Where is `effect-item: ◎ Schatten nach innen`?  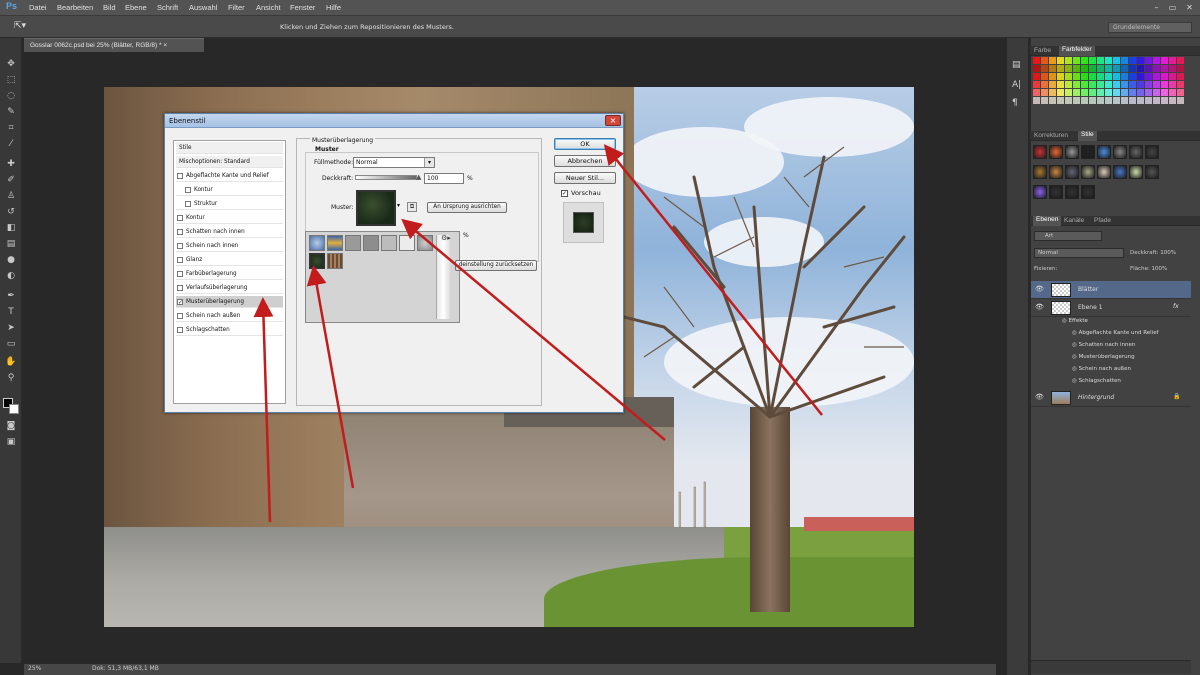 effect-item: ◎ Schatten nach innen is located at coordinates (1103, 345).